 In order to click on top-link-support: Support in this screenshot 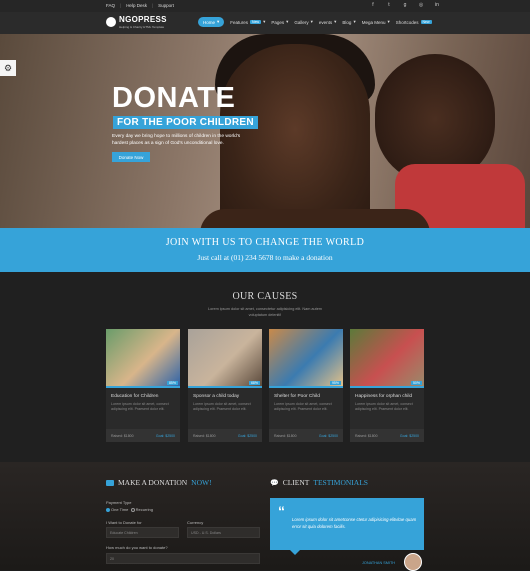, I will do `click(166, 5)`.